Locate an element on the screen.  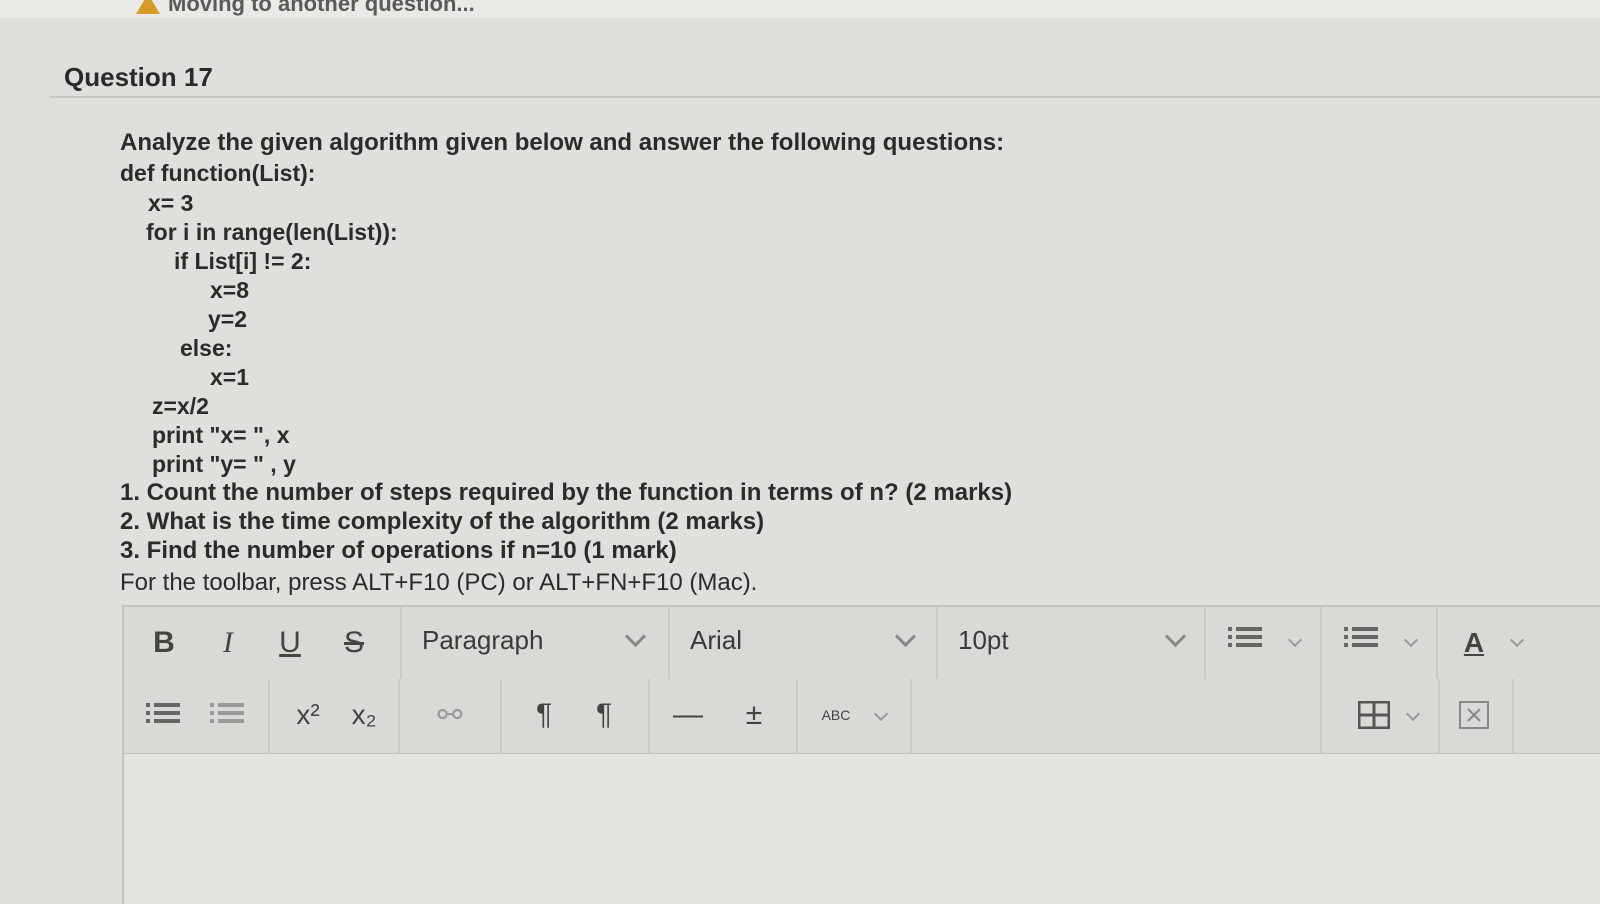
spellcheck-label: ABC is located at coordinates (836, 715).